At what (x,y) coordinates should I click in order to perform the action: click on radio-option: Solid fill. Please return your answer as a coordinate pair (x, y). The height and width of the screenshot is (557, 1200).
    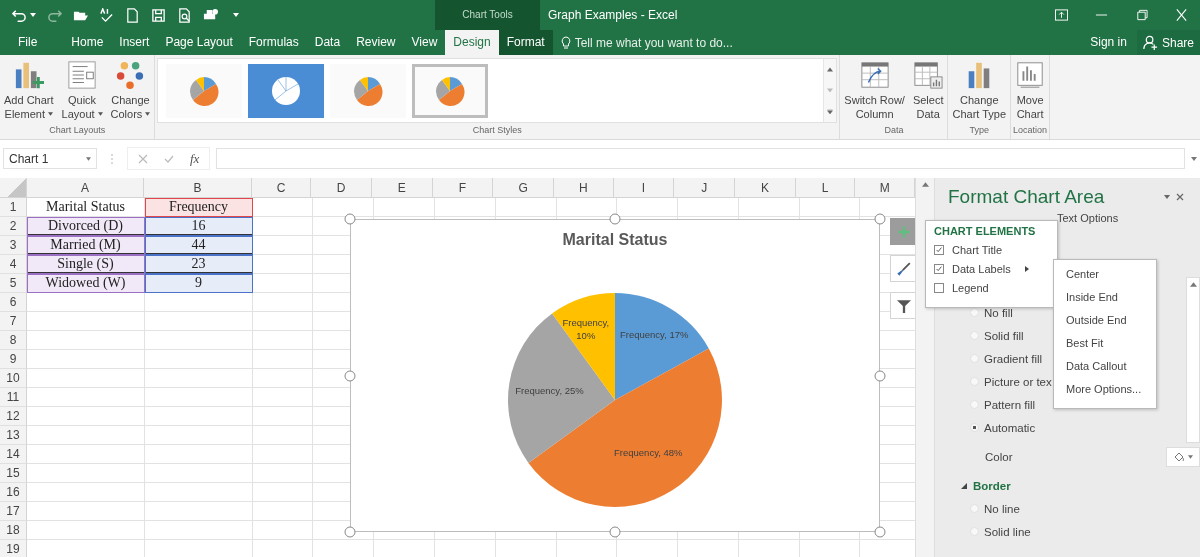
    Looking at the image, I should click on (997, 335).